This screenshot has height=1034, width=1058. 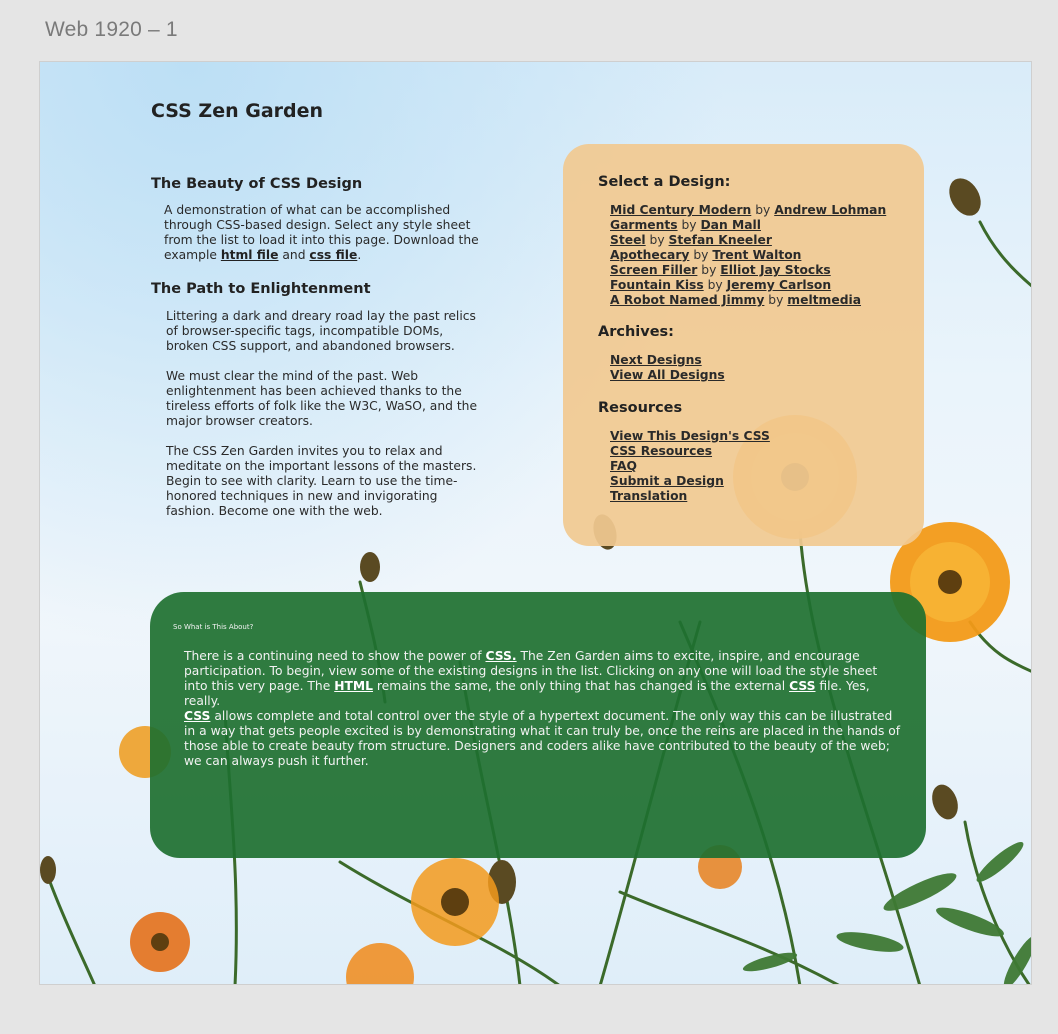 I want to click on site-title: CSS Zen Garden, so click(x=237, y=111).